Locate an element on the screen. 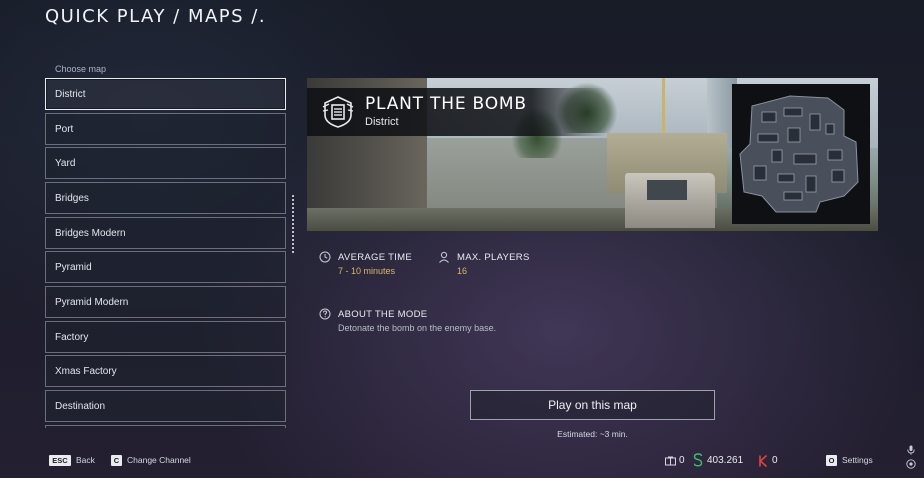  c-key-hint: C is located at coordinates (116, 460).